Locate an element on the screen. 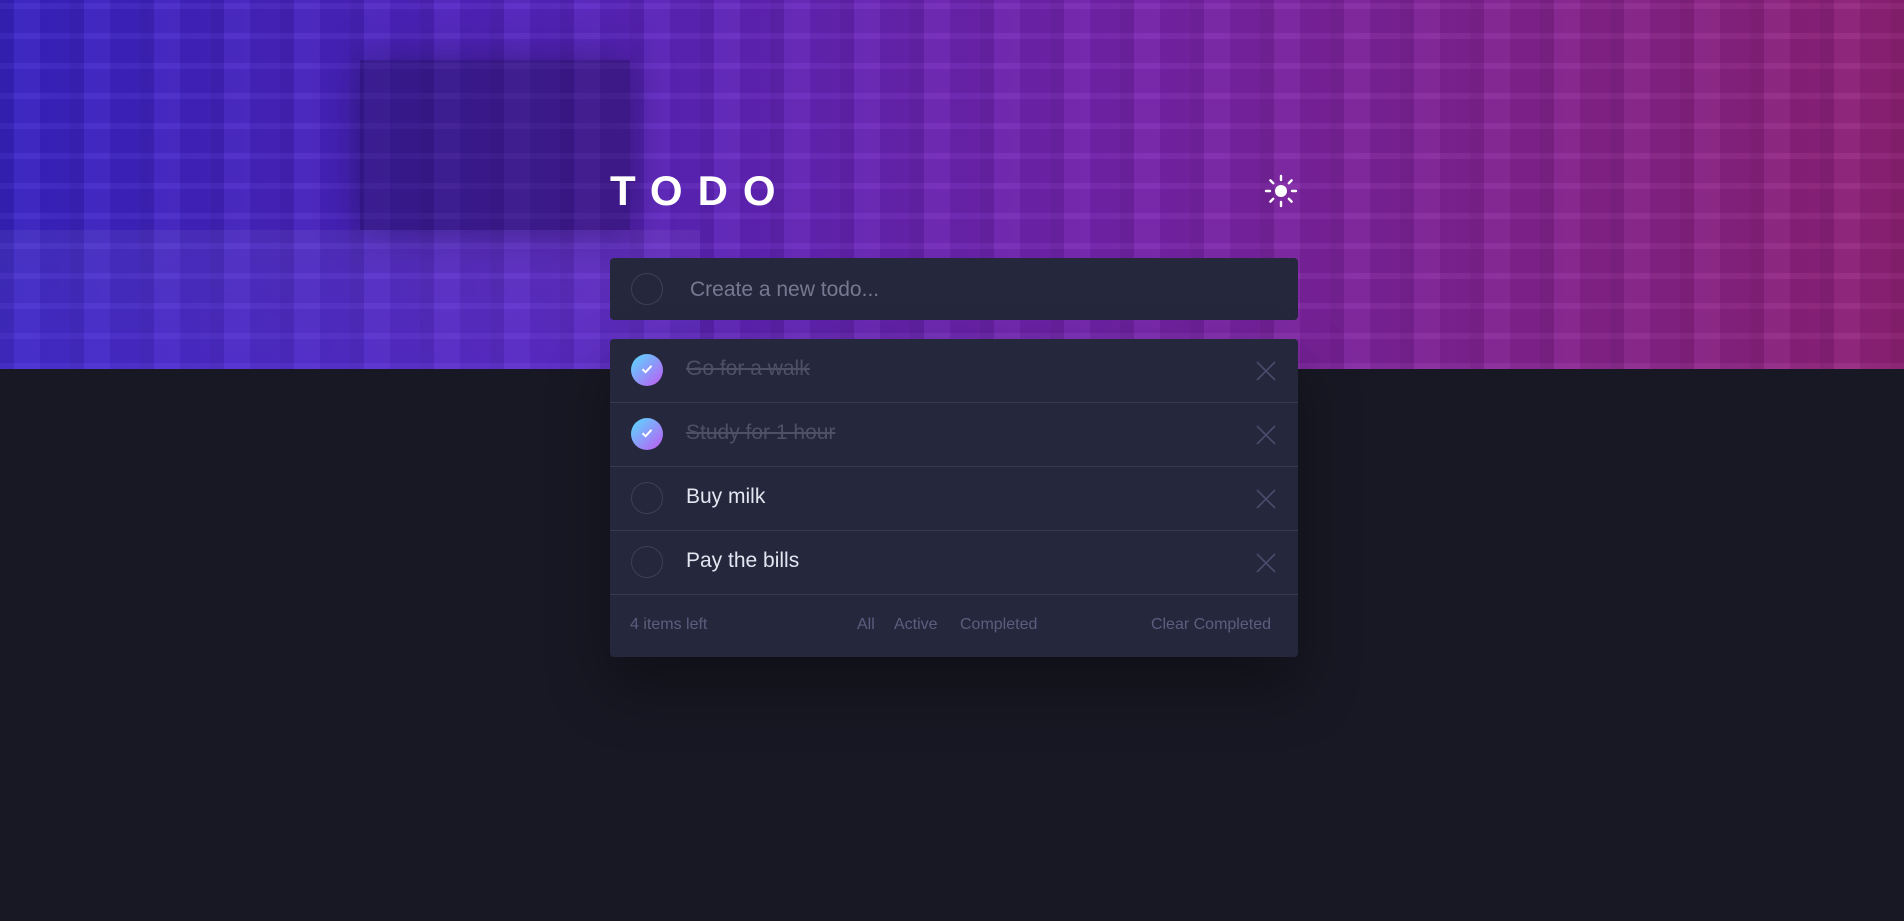 Image resolution: width=1904 pixels, height=921 pixels. filter-completed-button: Completed is located at coordinates (998, 625).